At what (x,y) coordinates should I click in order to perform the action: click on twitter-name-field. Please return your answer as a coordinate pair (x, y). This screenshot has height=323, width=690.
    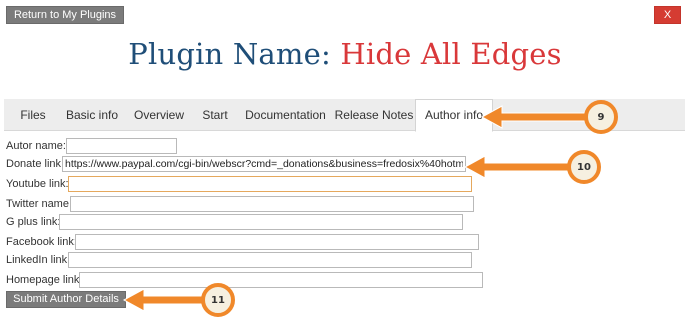
    Looking at the image, I should click on (272, 204).